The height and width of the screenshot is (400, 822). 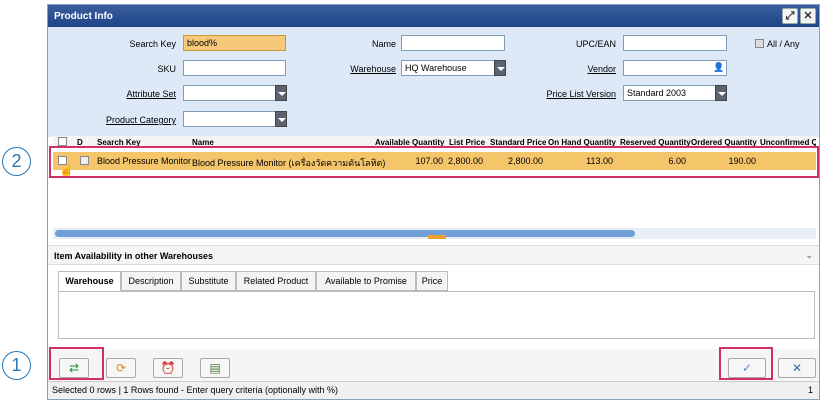 I want to click on search-key-input: blood%, so click(x=234, y=43).